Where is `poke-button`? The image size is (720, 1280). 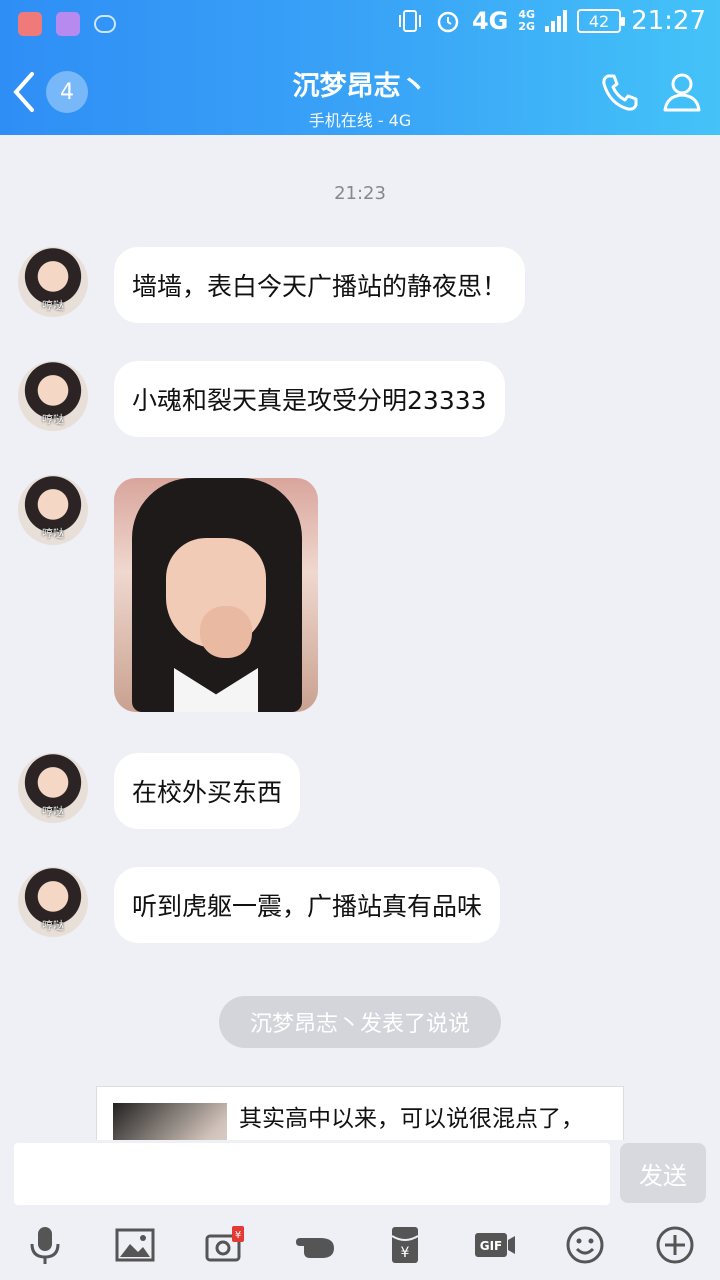
poke-button is located at coordinates (315, 1245).